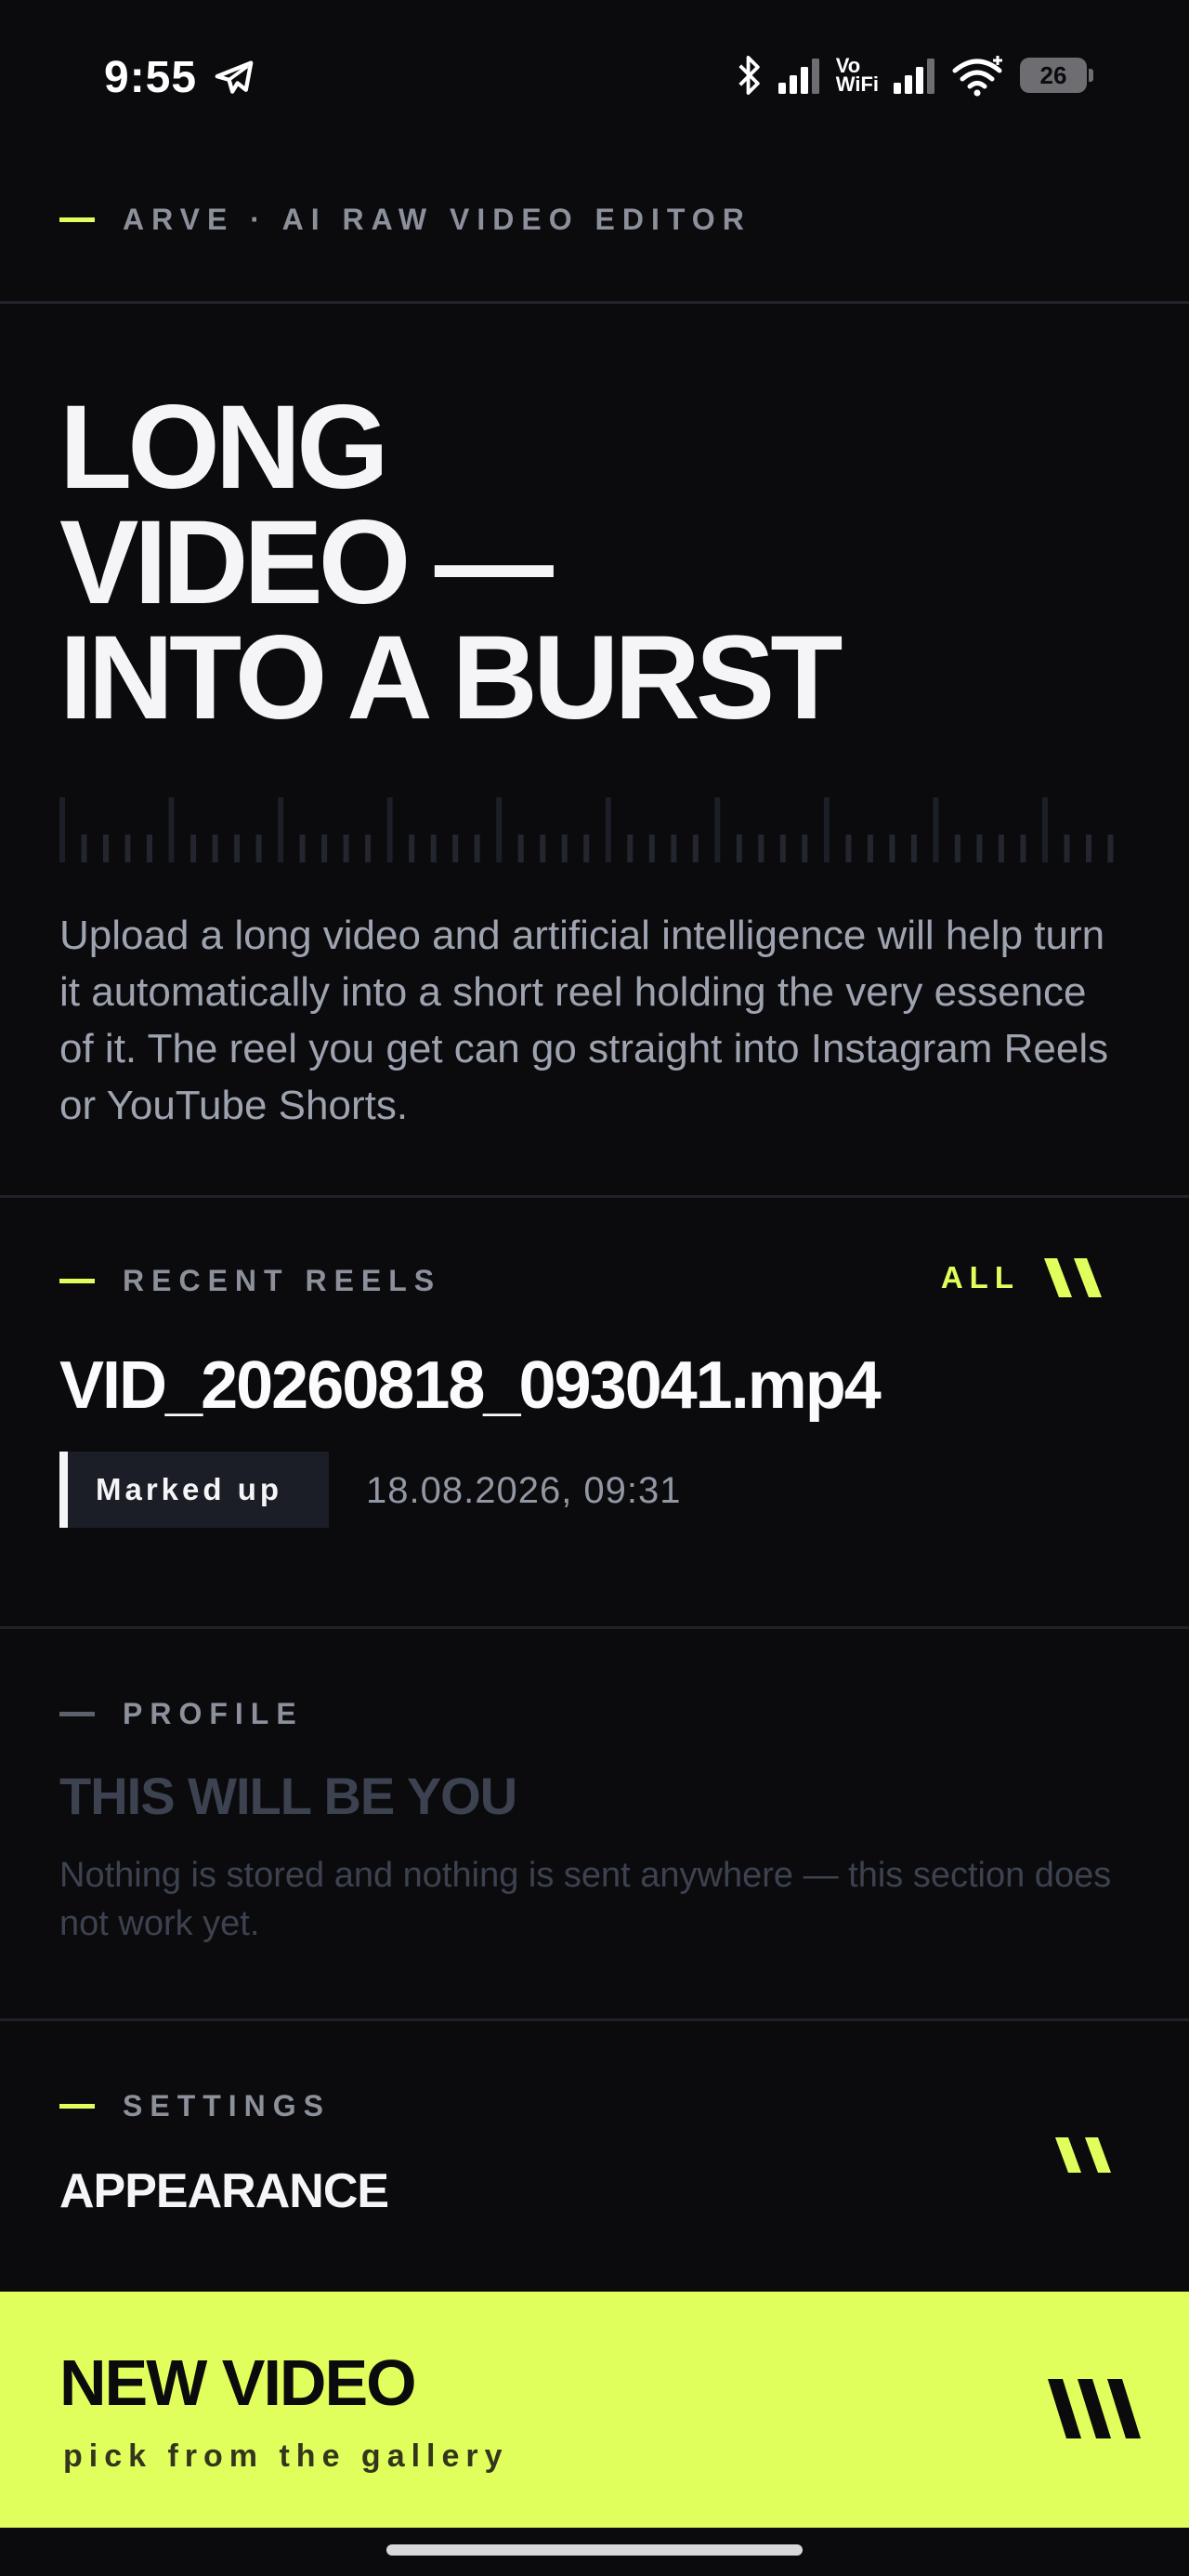  What do you see at coordinates (213, 1713) in the screenshot?
I see `profile-label: PROFILE` at bounding box center [213, 1713].